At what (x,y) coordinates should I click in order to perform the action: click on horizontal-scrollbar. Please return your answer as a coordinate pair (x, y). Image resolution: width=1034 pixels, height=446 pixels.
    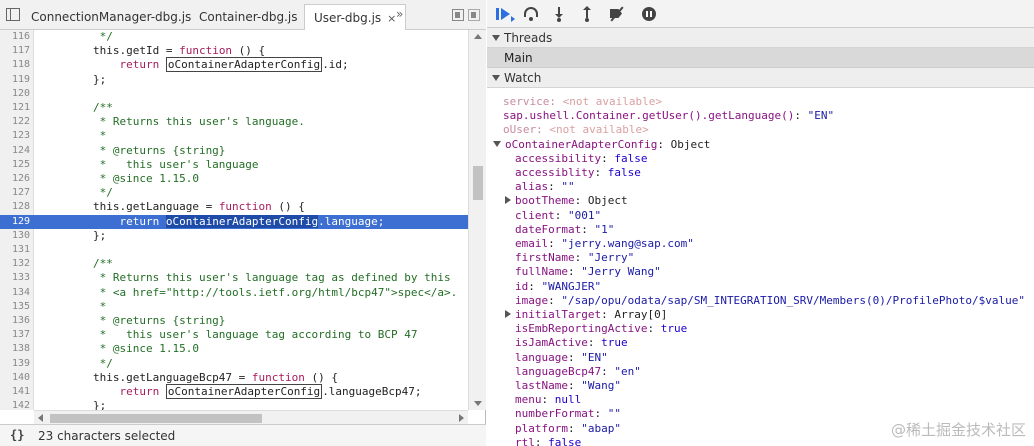
    Looking at the image, I should click on (251, 417).